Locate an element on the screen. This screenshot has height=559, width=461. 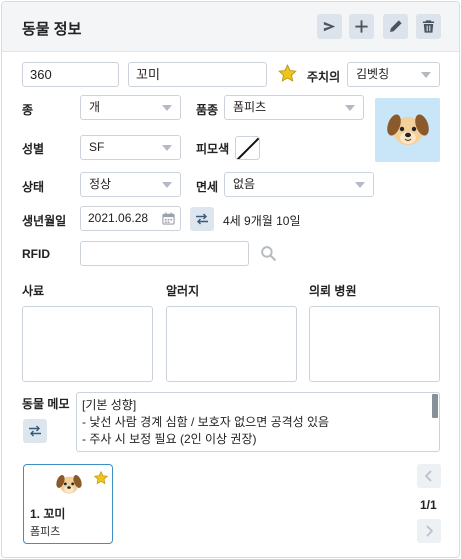
birth-label: 생년월일 is located at coordinates (44, 221).